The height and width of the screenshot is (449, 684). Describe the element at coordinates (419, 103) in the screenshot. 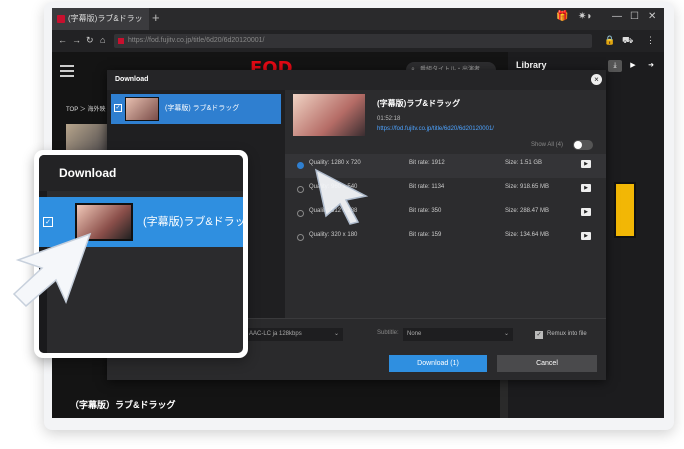

I see `video-title: (字幕版)ラブ&ドラッグ` at that location.